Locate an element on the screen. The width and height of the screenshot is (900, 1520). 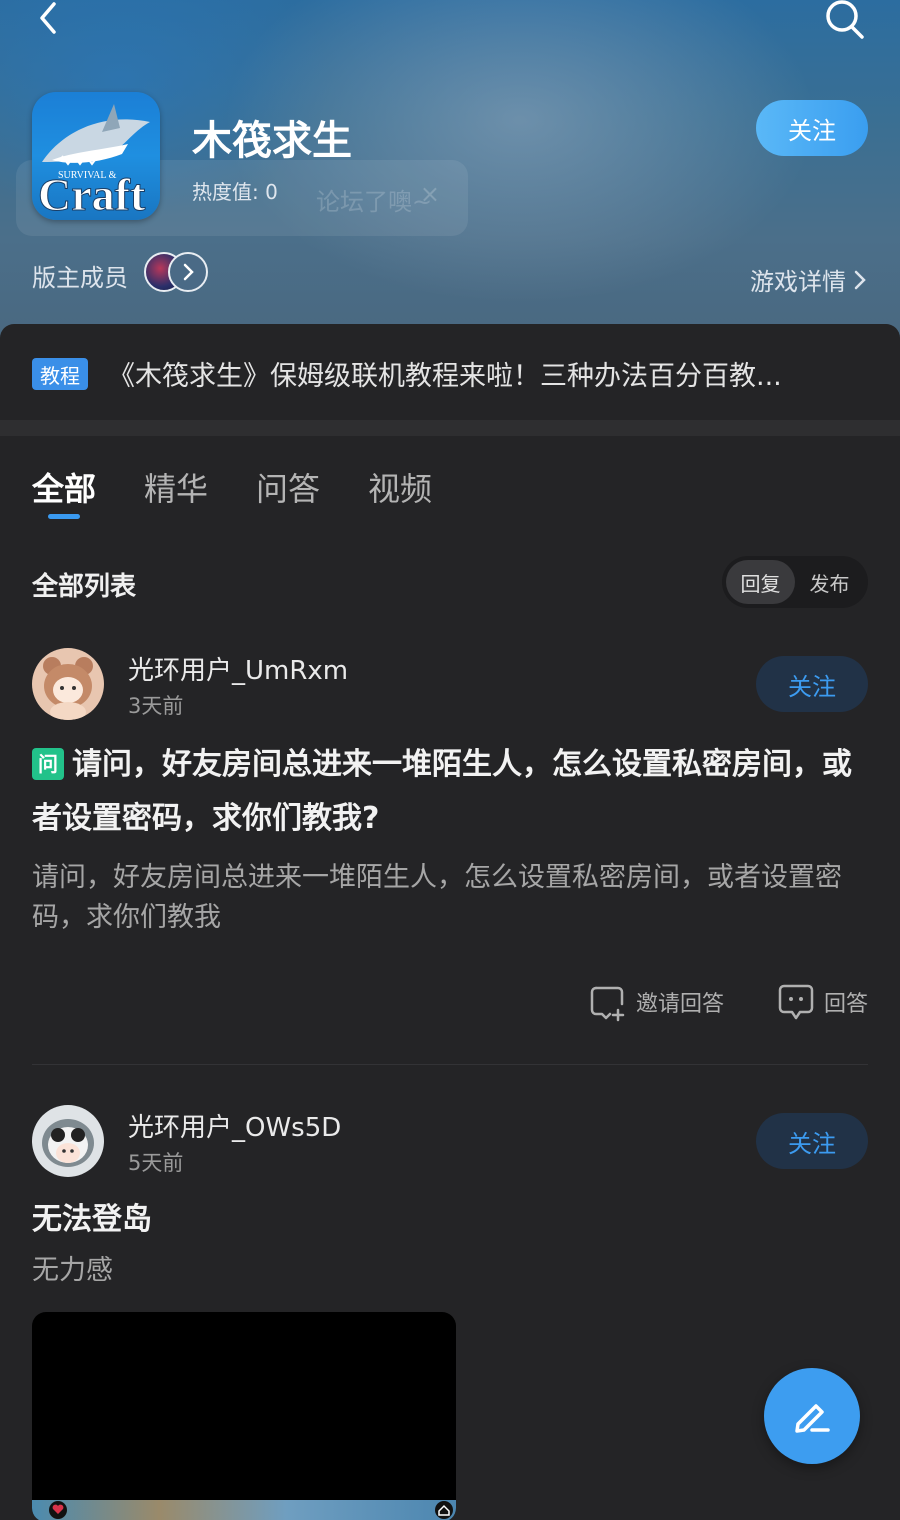
home-icon is located at coordinates (444, 1510).